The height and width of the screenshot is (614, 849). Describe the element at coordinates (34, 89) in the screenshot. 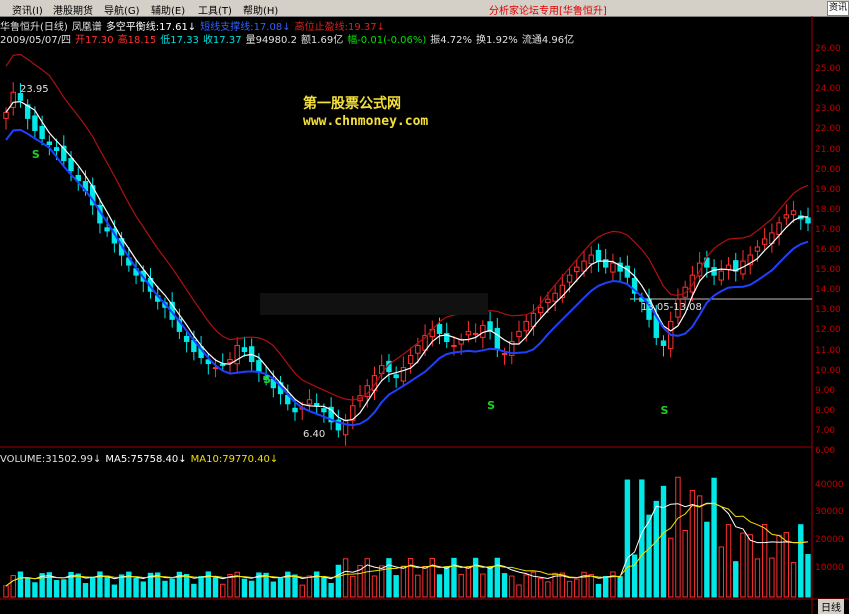

I see `high-price-label: 23.95` at that location.